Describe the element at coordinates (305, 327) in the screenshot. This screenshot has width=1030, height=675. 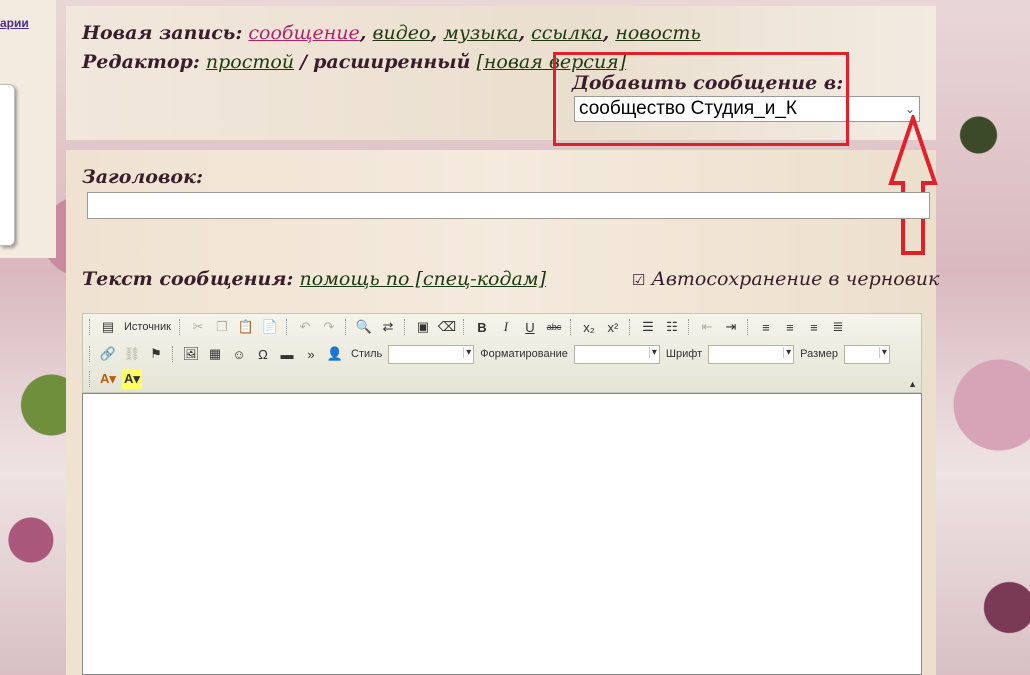
I see `undo-icon: ↶` at that location.